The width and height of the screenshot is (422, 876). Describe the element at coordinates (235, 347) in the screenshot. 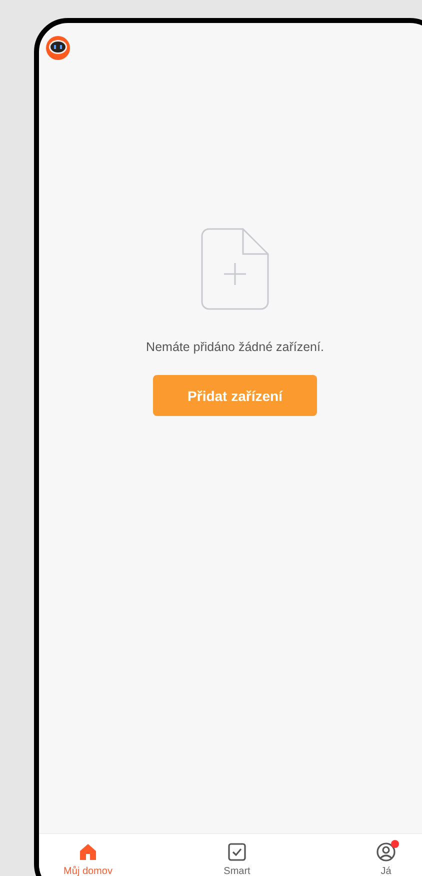

I see `empty-message: Nemáte přidáno žádné zařízení.` at that location.